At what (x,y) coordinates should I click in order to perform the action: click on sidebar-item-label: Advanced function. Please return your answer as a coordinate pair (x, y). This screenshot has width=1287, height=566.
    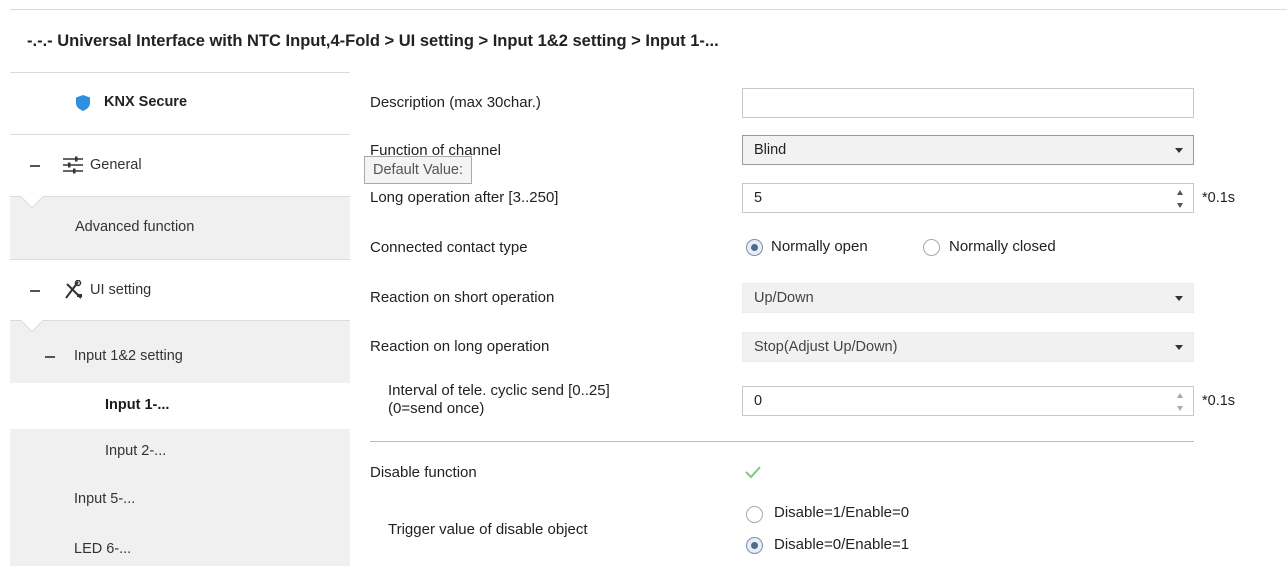
    Looking at the image, I should click on (135, 227).